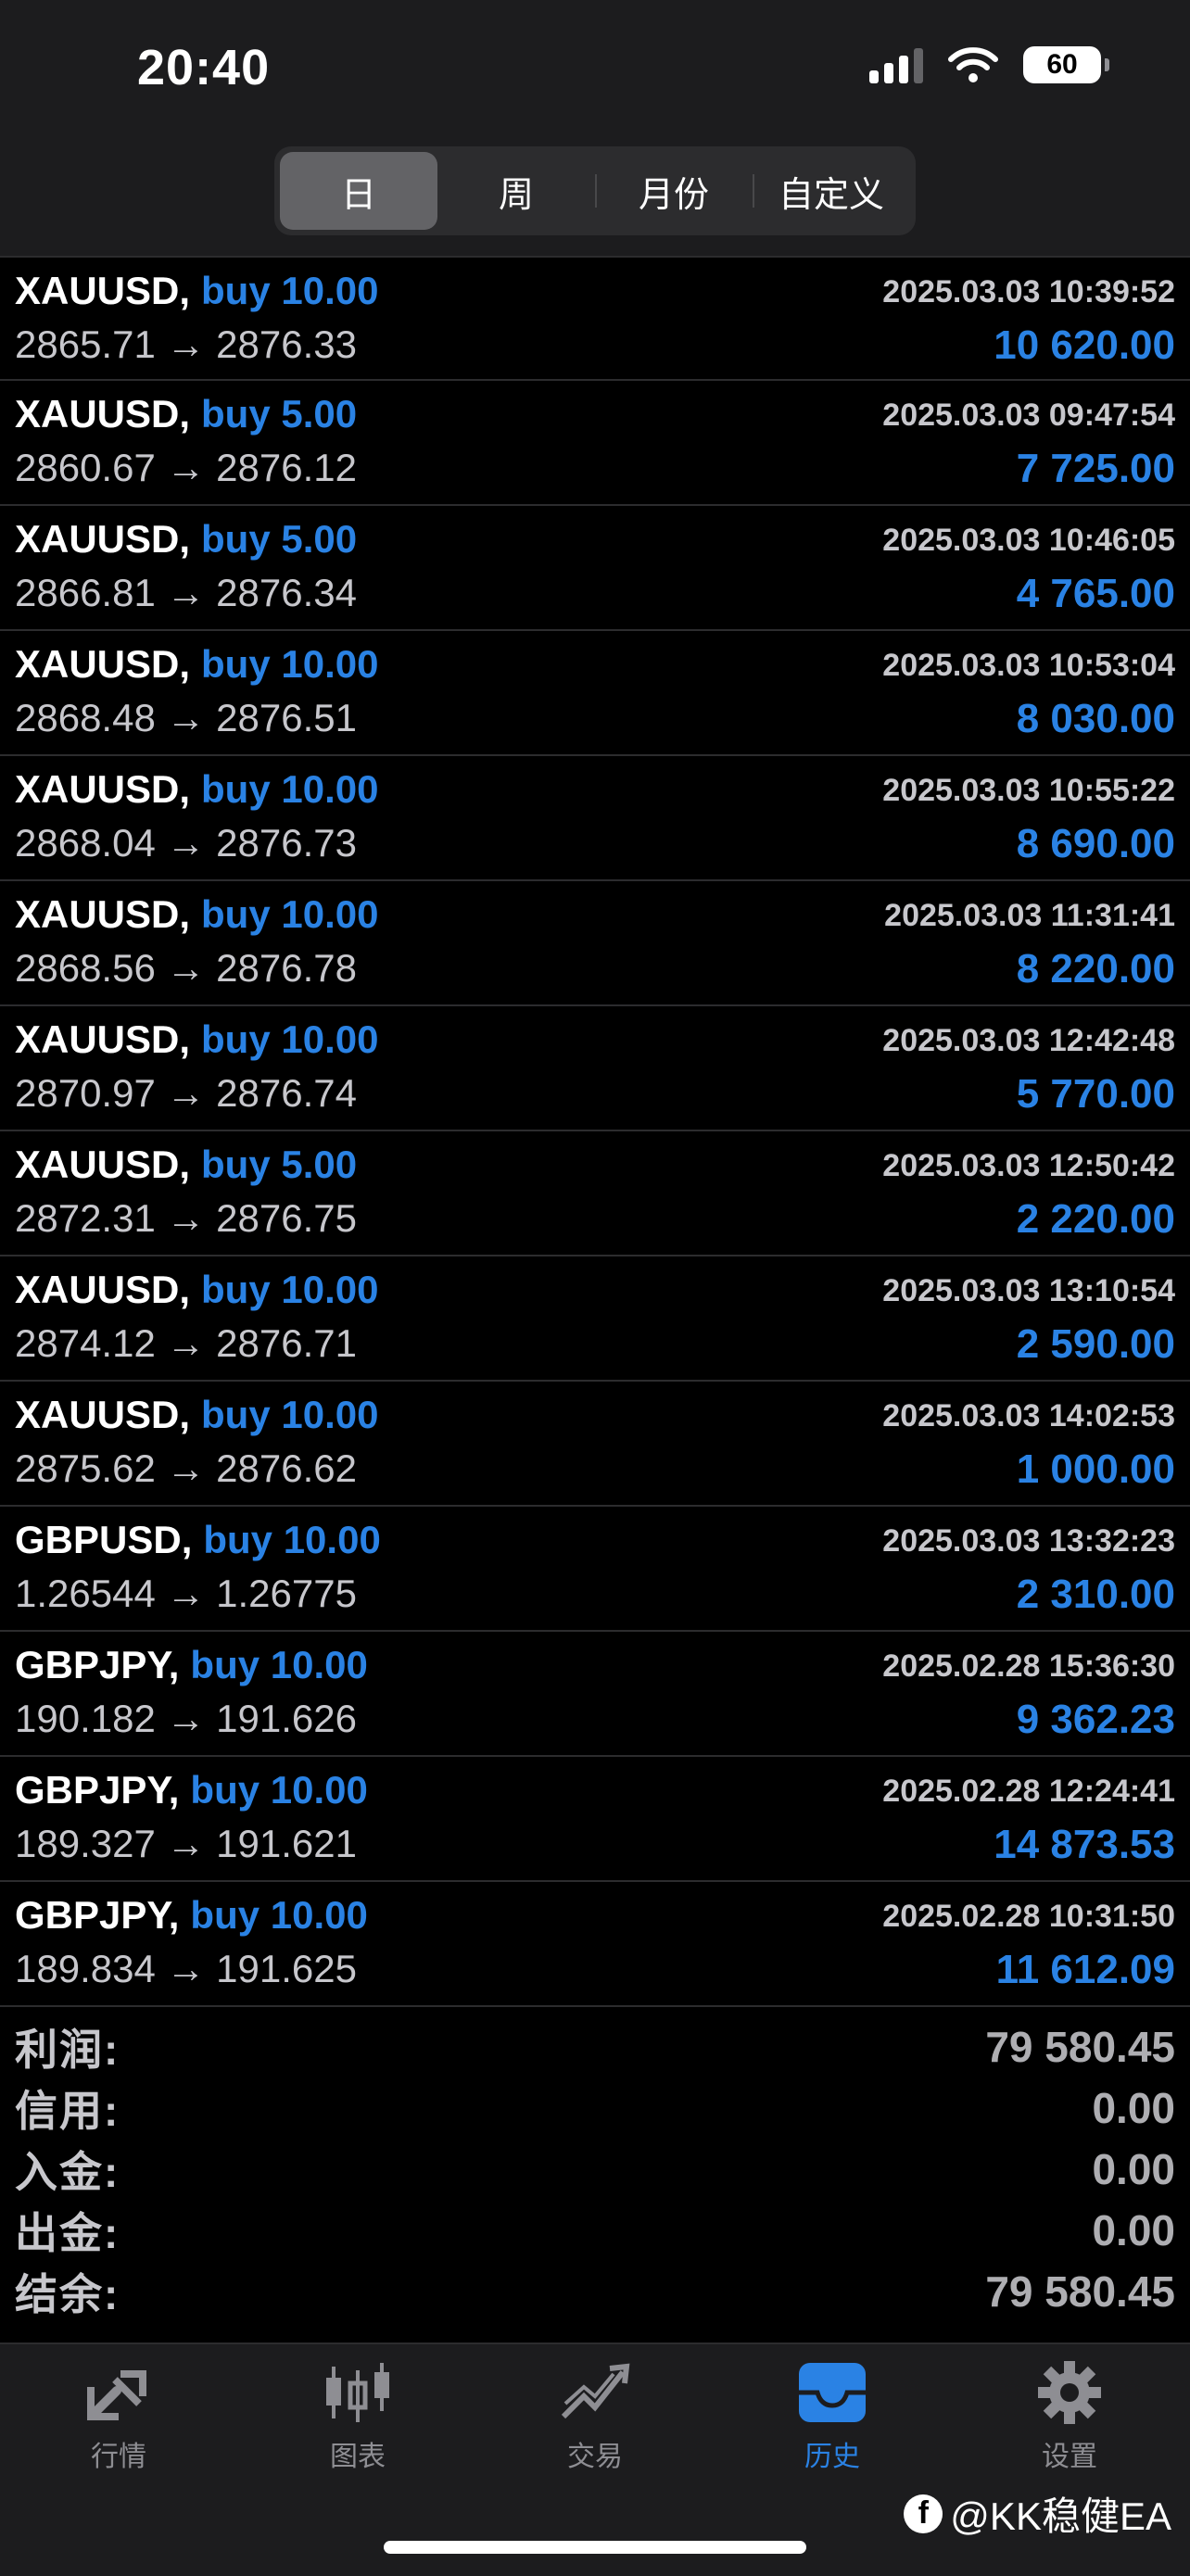 Image resolution: width=1190 pixels, height=2576 pixels. I want to click on trade-profit: 7 725.00, so click(1095, 469).